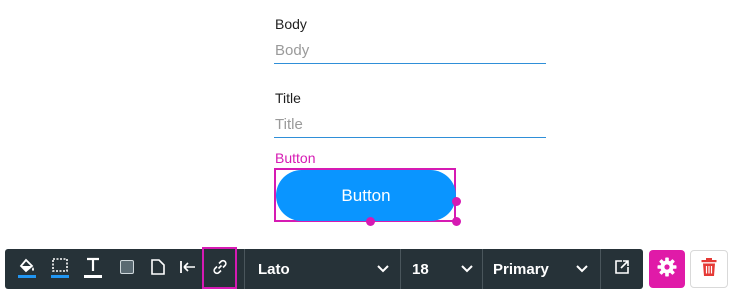 This screenshot has height=301, width=742. I want to click on text-color-icon, so click(93, 269).